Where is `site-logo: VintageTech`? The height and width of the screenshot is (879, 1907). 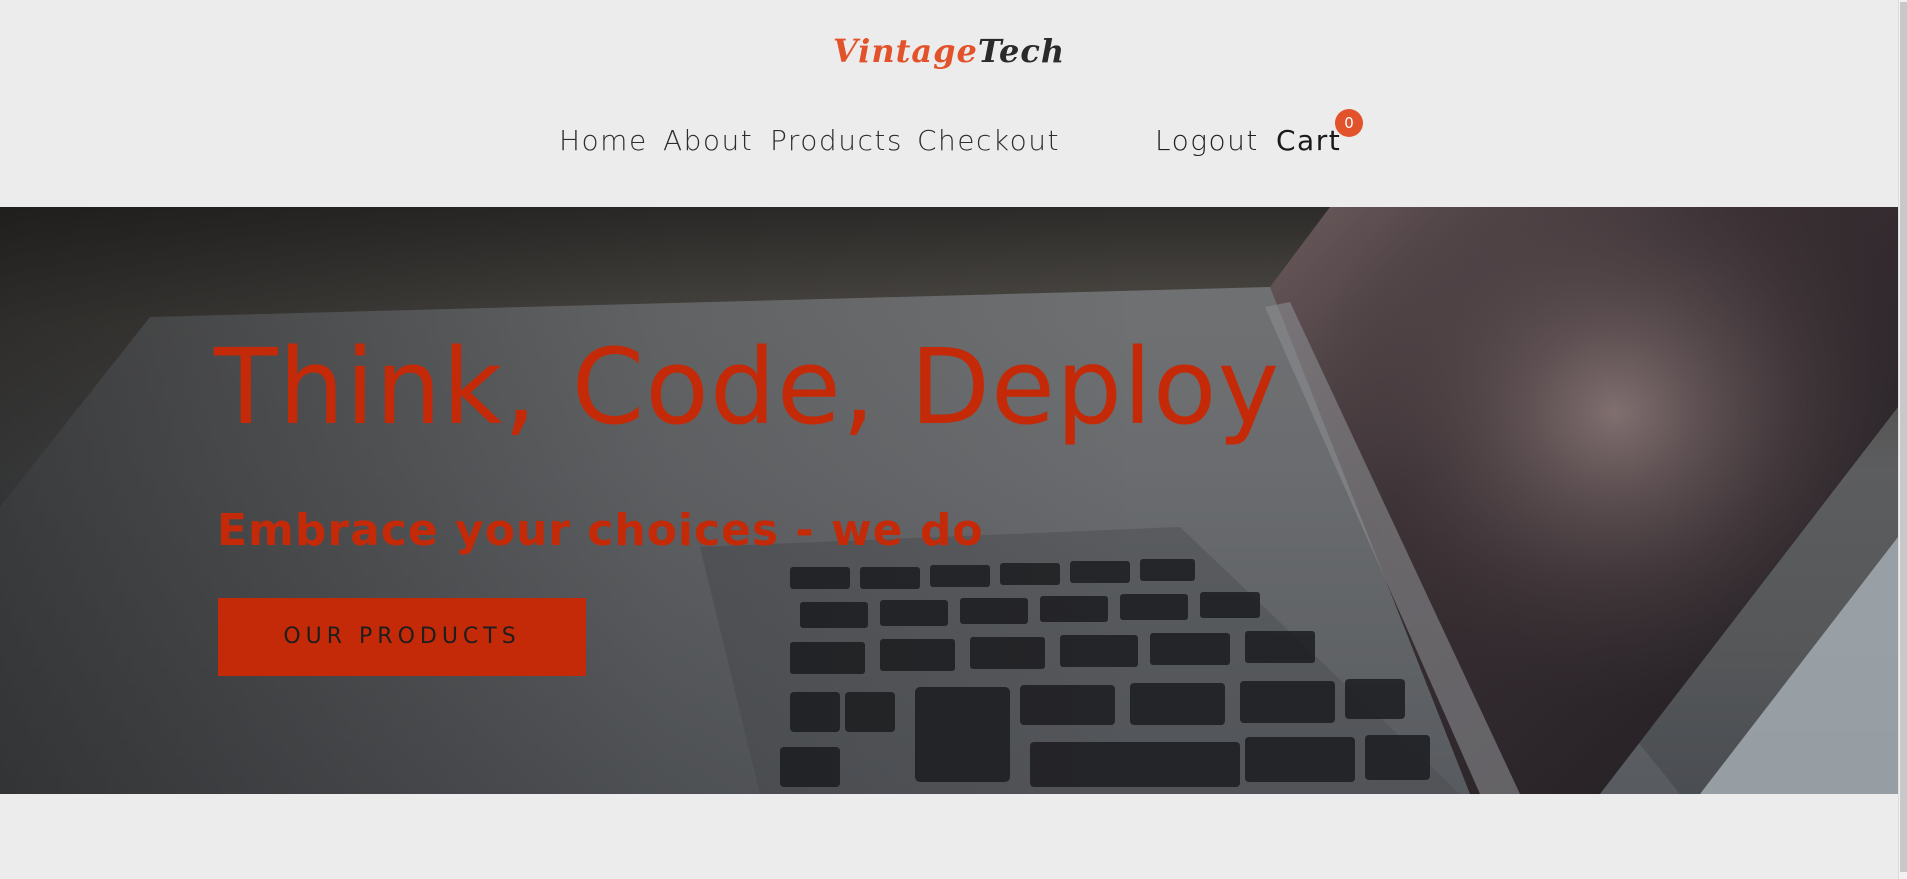 site-logo: VintageTech is located at coordinates (949, 51).